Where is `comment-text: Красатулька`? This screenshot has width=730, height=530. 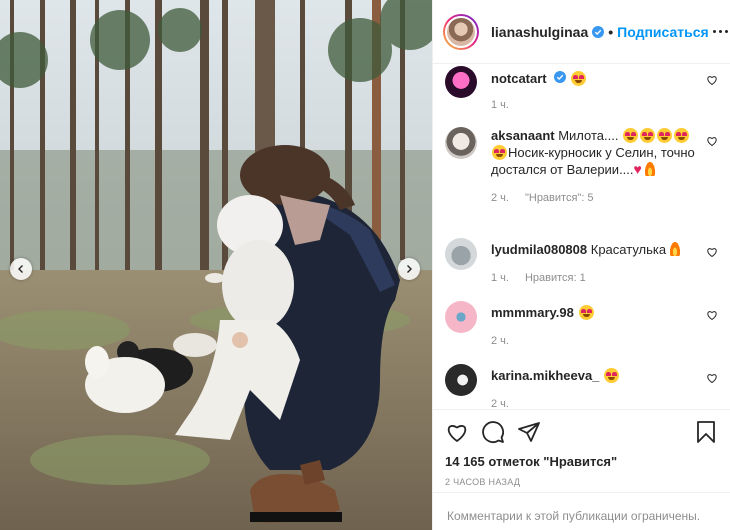
comment-text: Красатулька is located at coordinates (628, 249).